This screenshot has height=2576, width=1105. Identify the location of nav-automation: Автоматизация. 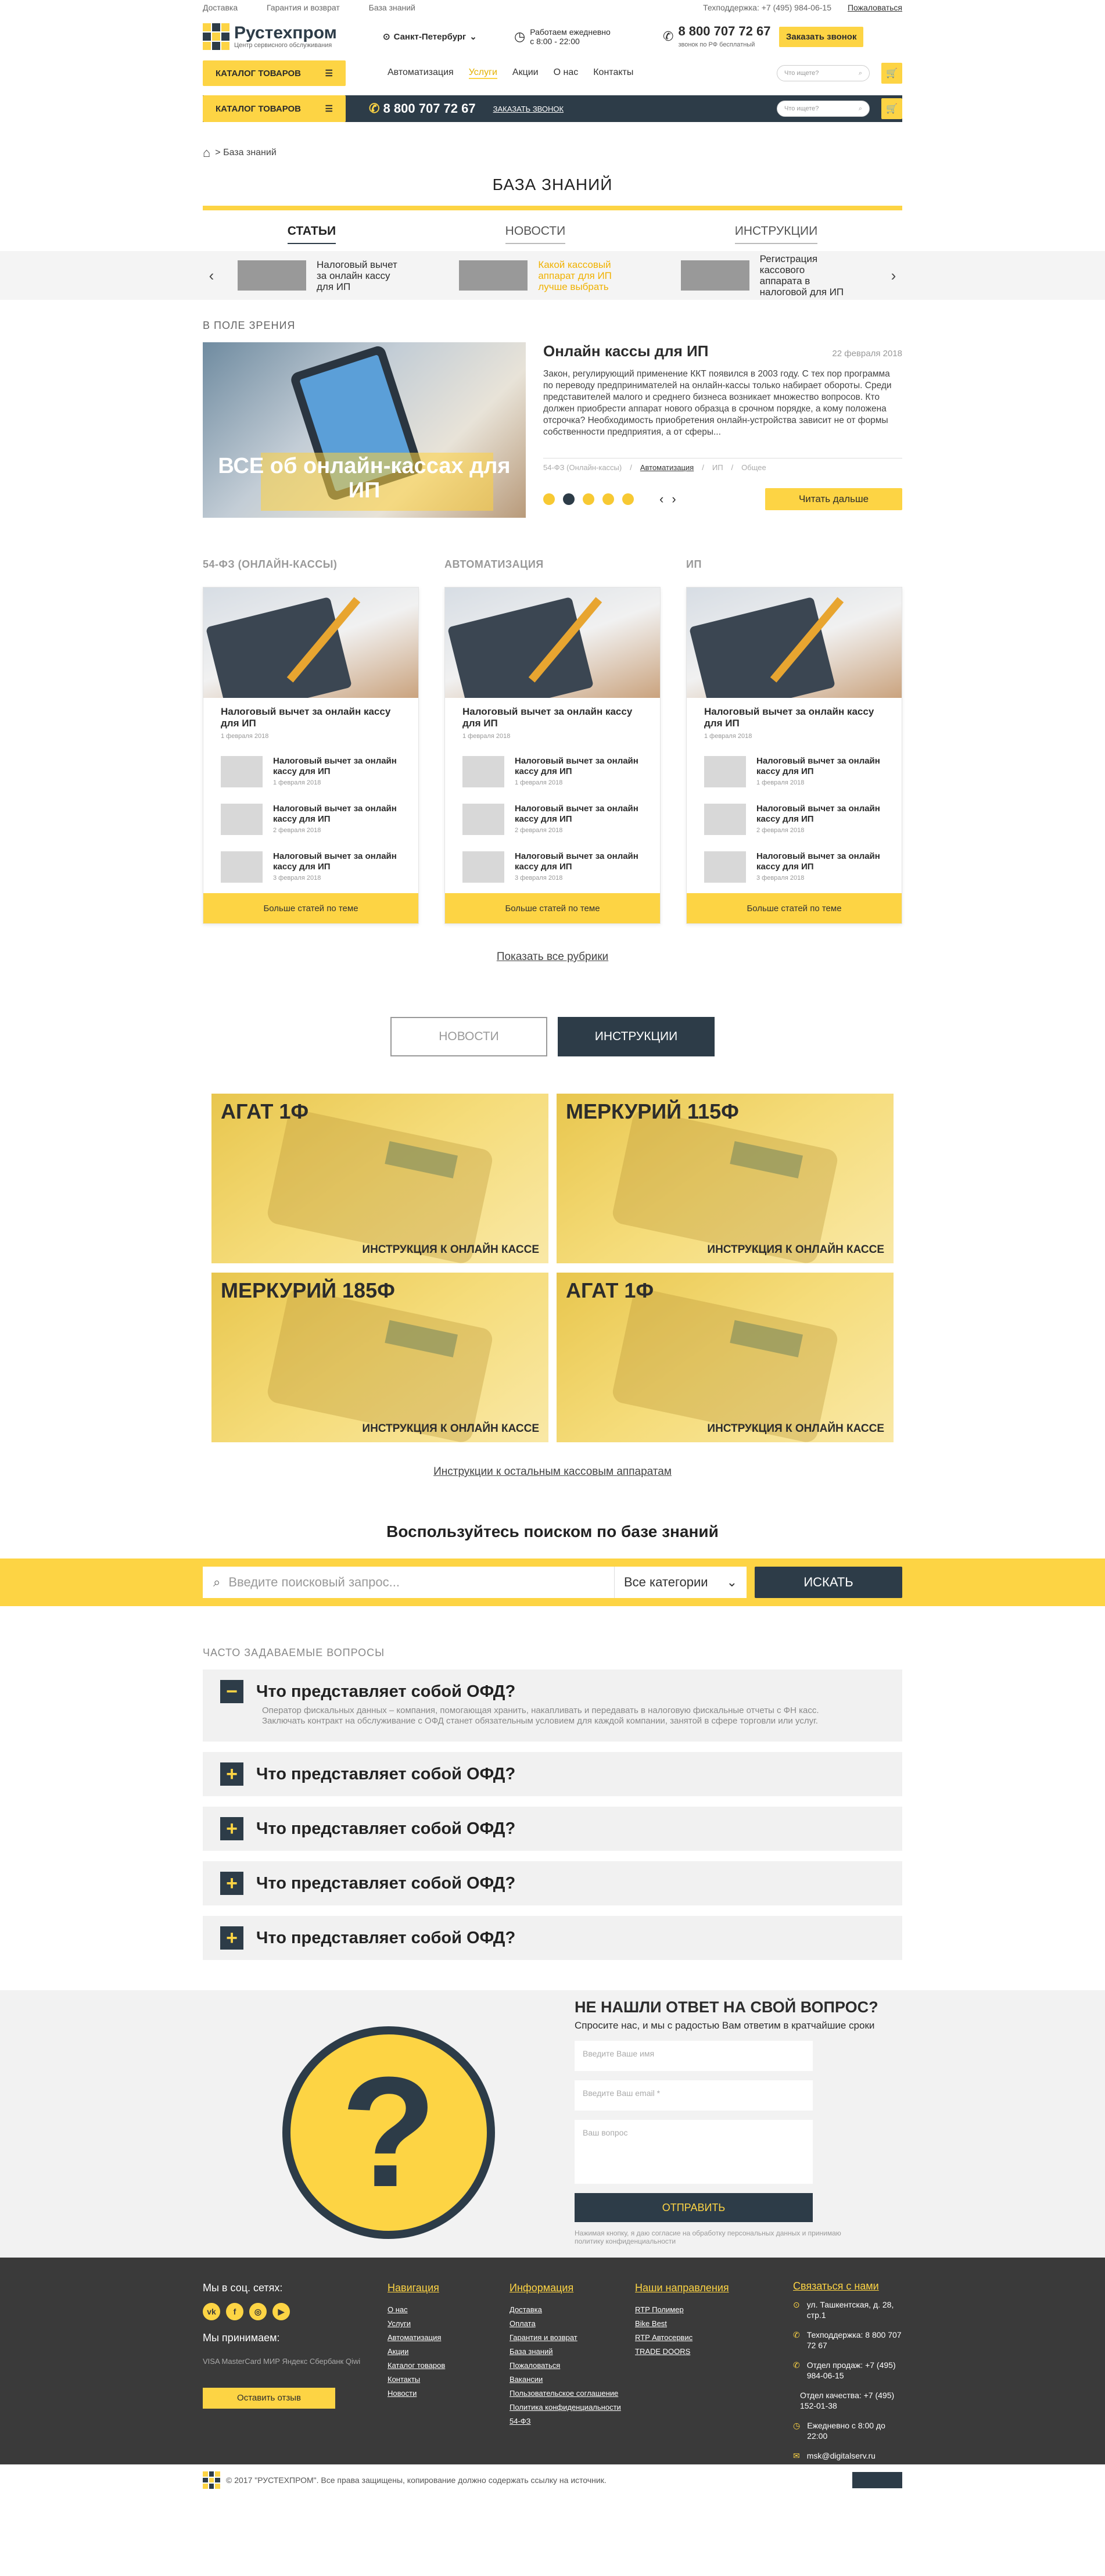
(421, 73).